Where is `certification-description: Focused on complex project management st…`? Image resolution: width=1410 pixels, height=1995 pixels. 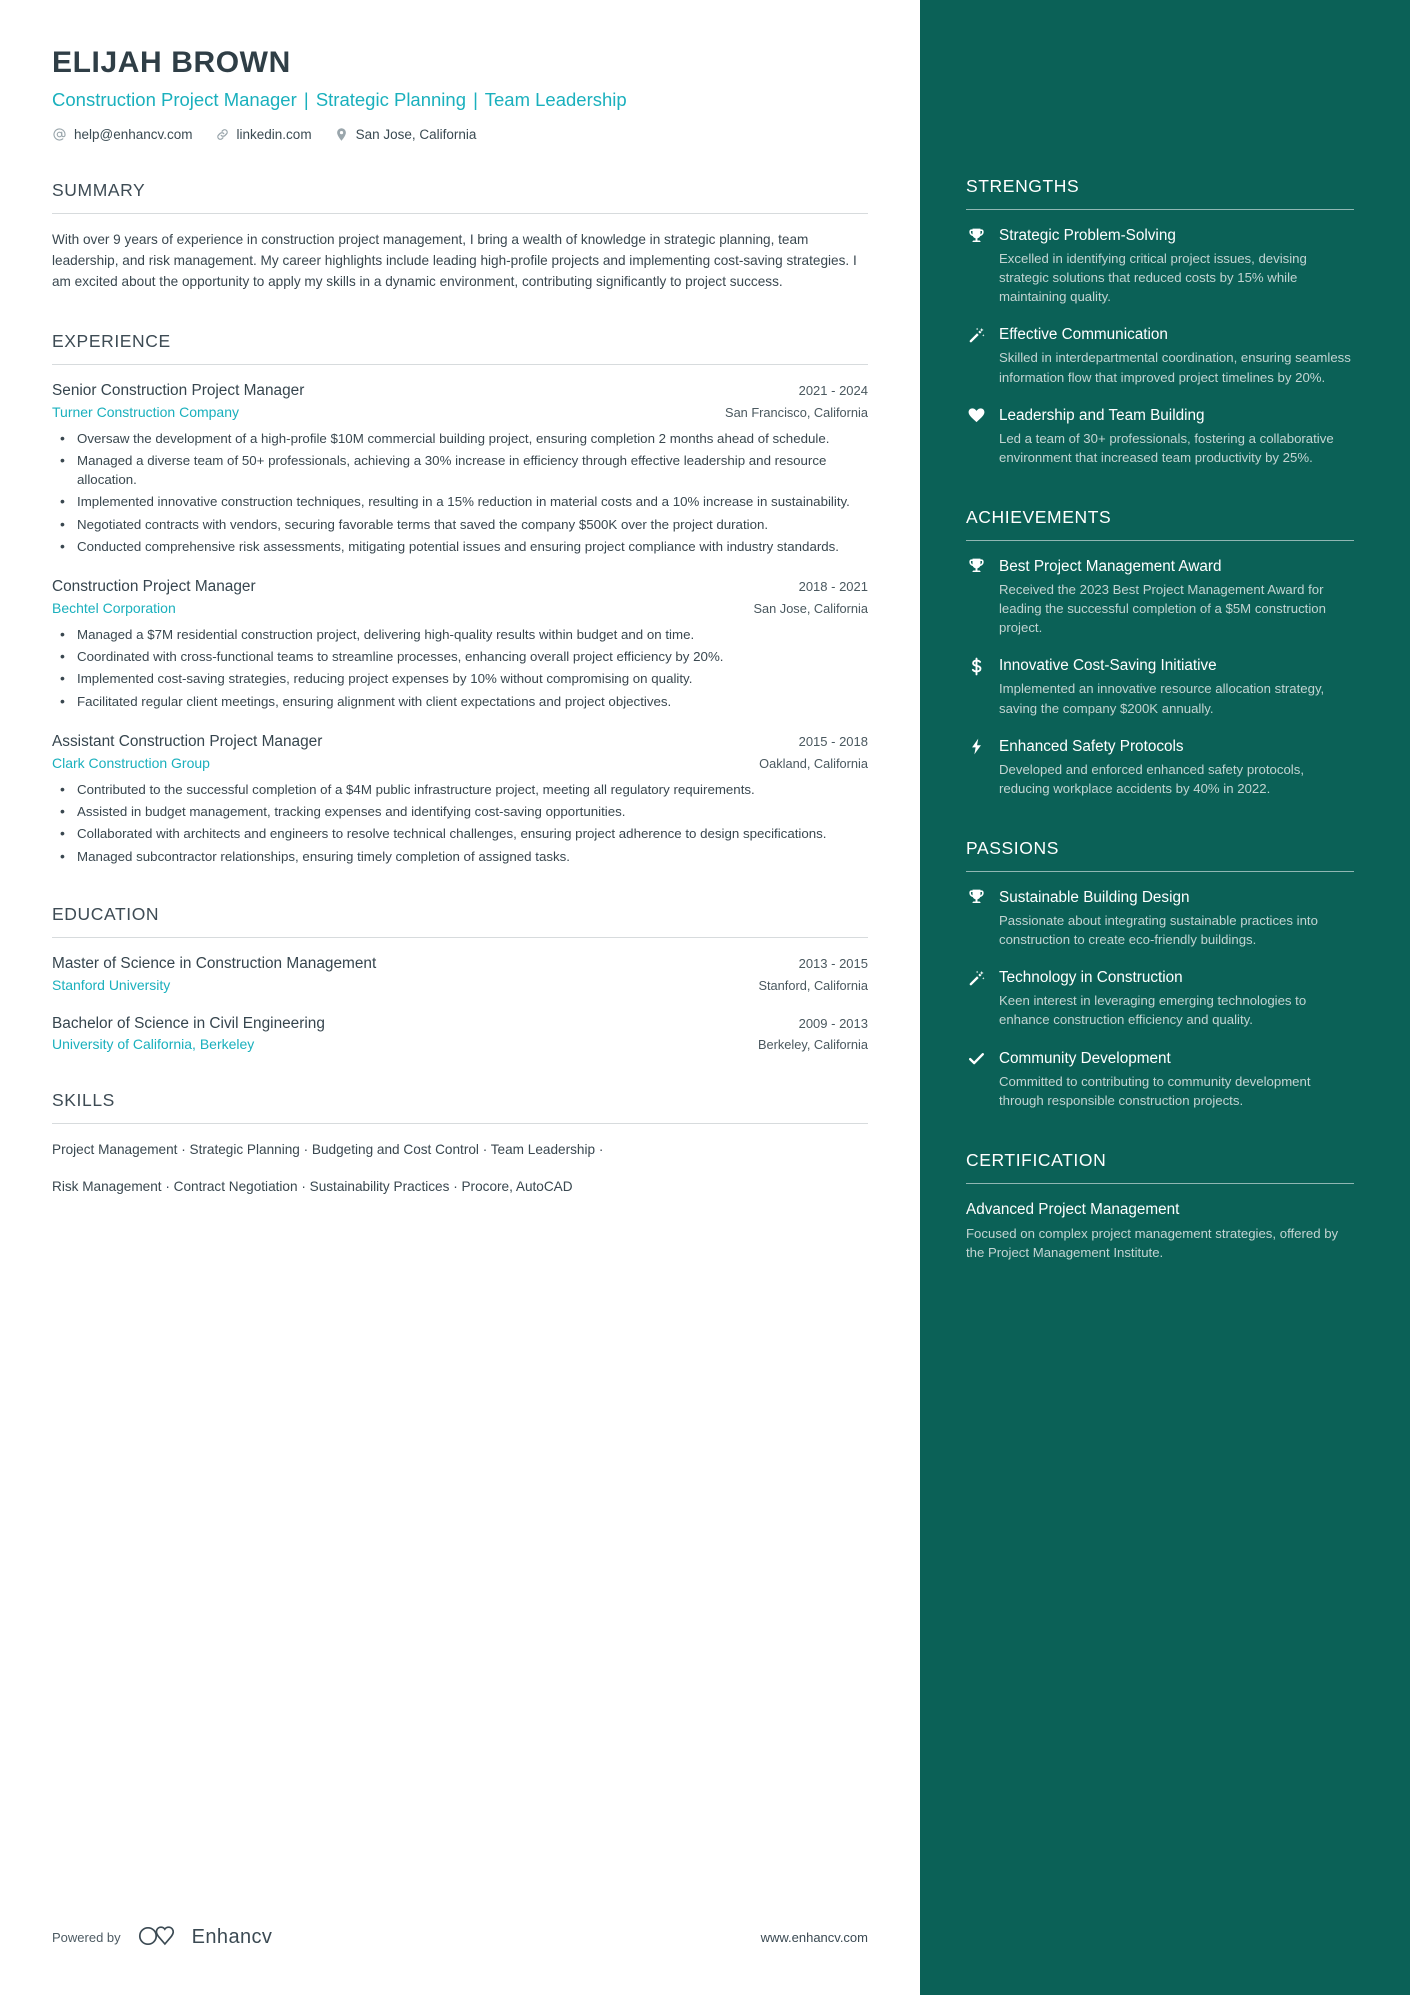 certification-description: Focused on complex project management st… is located at coordinates (1152, 1242).